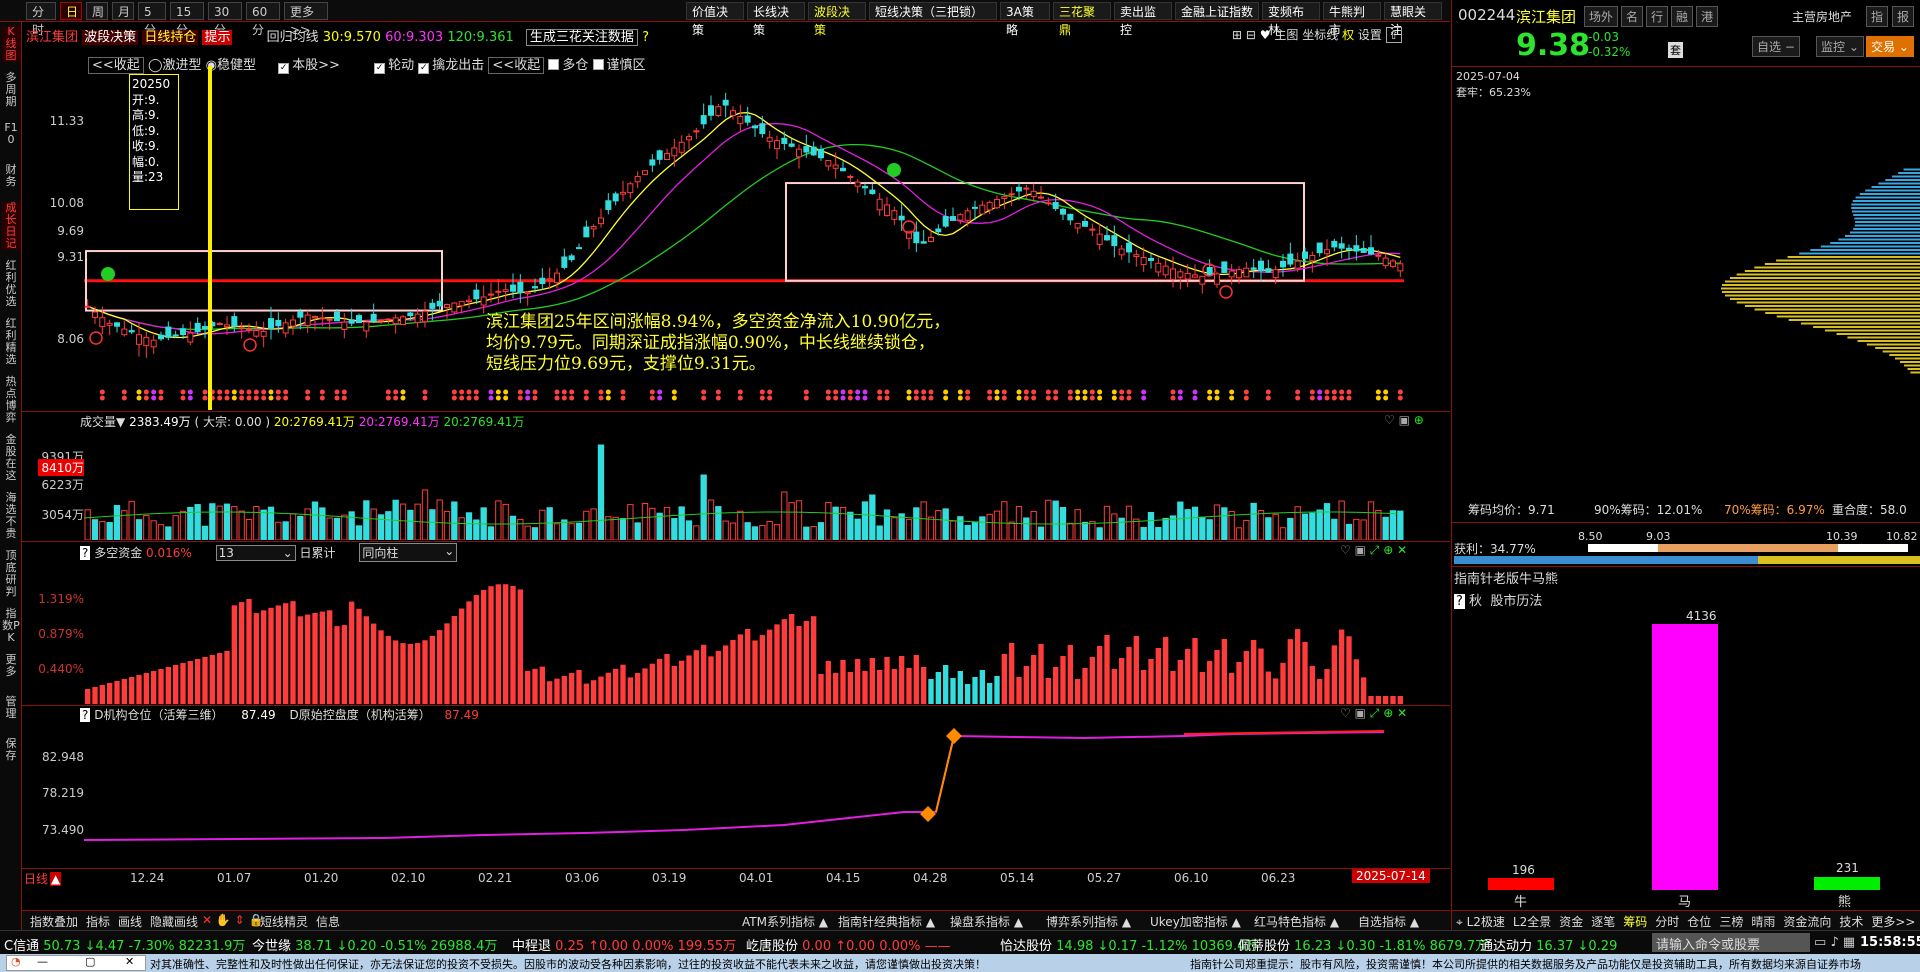  I want to click on period-tab-0: 分时, so click(41, 19).